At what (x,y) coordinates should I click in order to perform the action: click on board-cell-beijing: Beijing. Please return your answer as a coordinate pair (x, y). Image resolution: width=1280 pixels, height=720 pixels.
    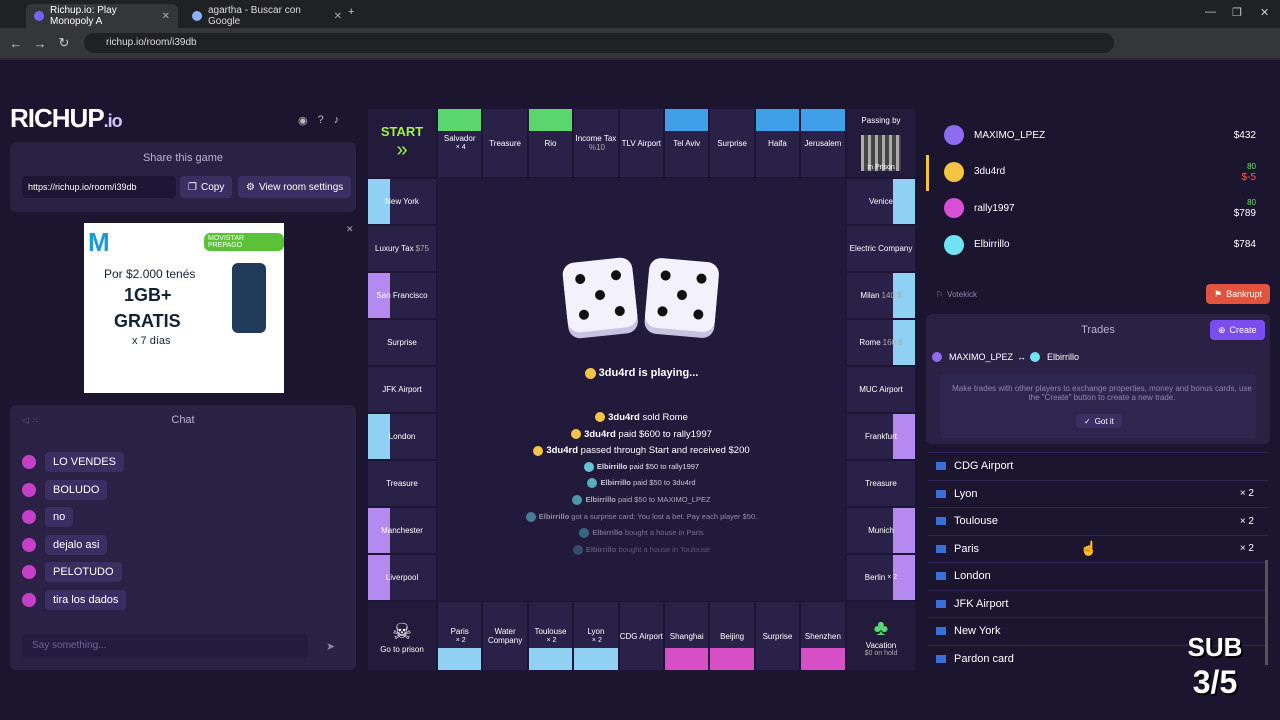
    Looking at the image, I should click on (732, 636).